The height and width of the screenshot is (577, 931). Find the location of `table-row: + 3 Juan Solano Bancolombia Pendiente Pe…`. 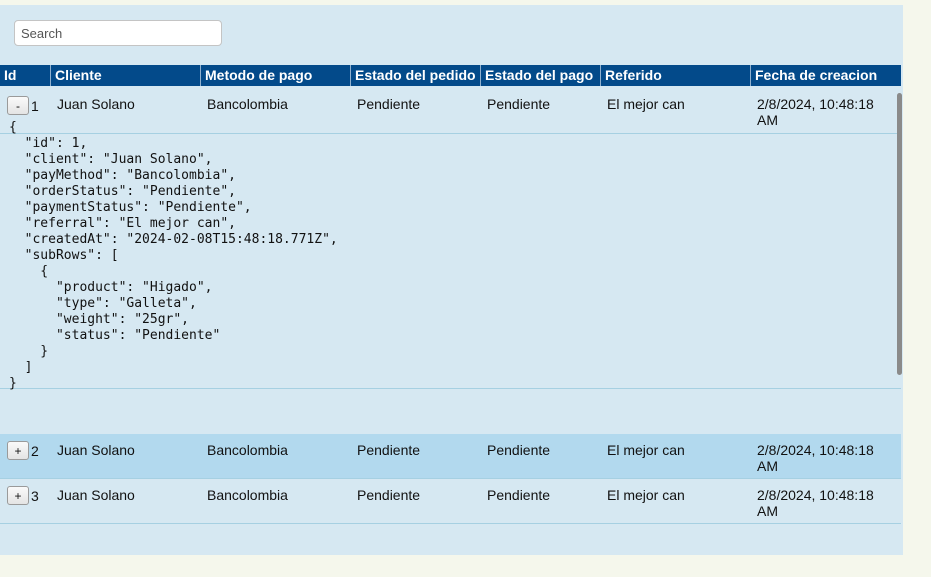

table-row: + 3 Juan Solano Bancolombia Pendiente Pe… is located at coordinates (450, 501).